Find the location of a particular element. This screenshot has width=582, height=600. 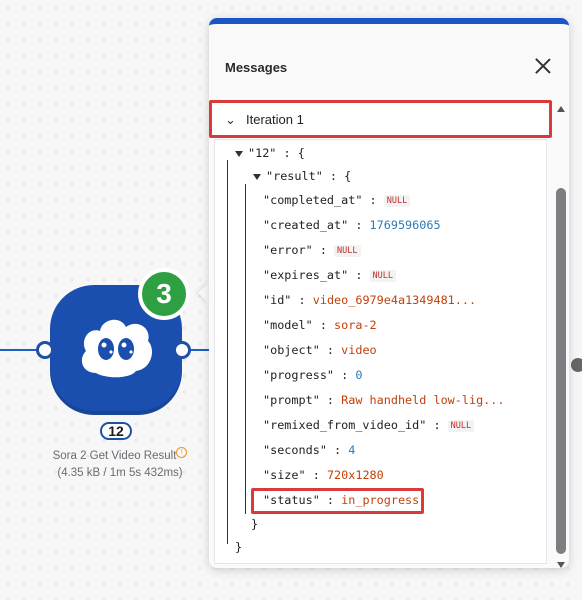

gear-icon is located at coordinates (576, 365).